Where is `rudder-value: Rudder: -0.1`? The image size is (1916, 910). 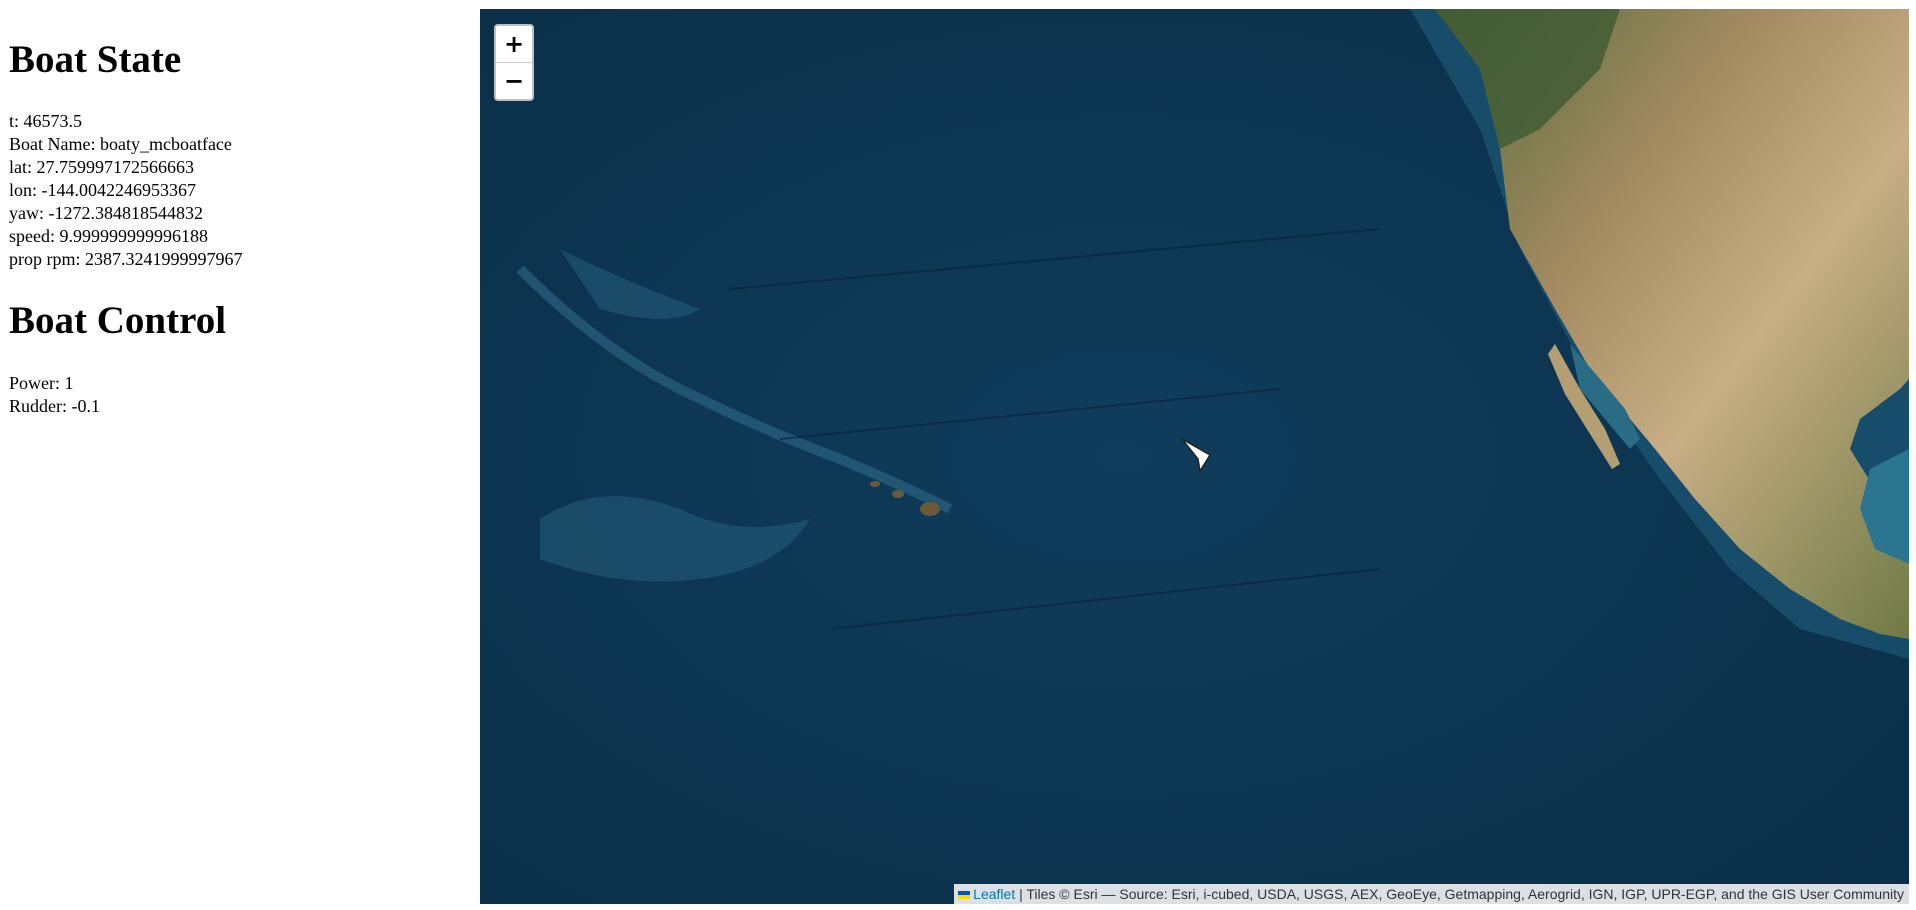
rudder-value: Rudder: -0.1 is located at coordinates (54, 406).